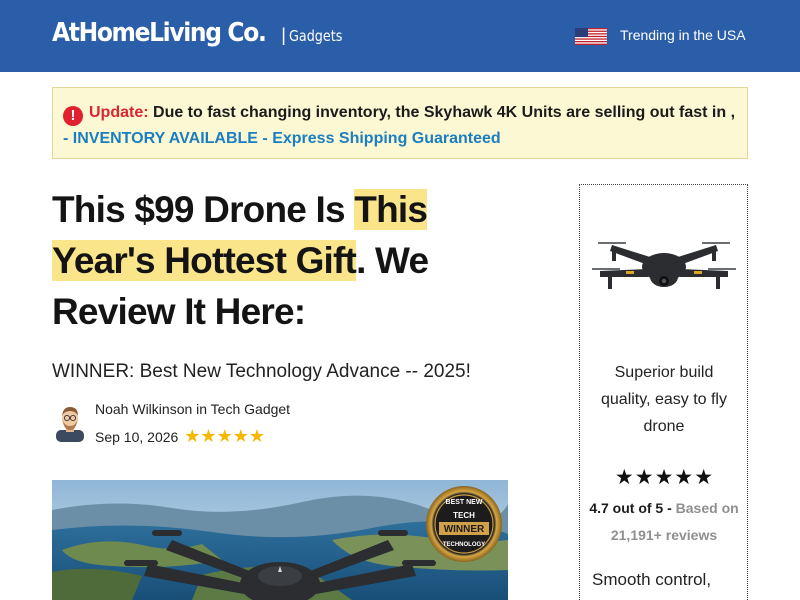  I want to click on us-flag-icon, so click(591, 36).